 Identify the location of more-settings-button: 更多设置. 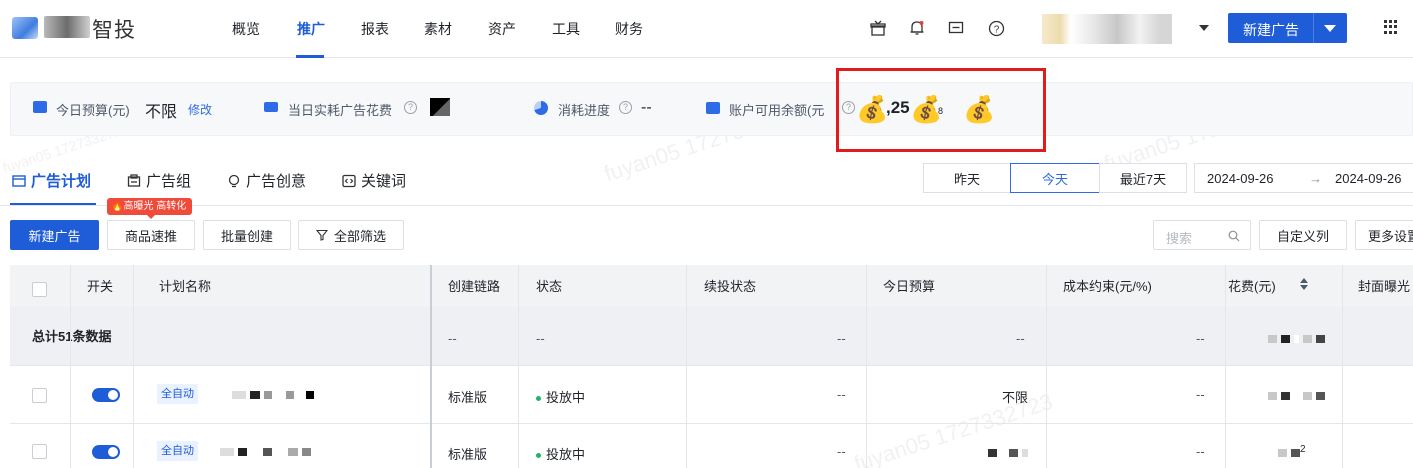
(1384, 235).